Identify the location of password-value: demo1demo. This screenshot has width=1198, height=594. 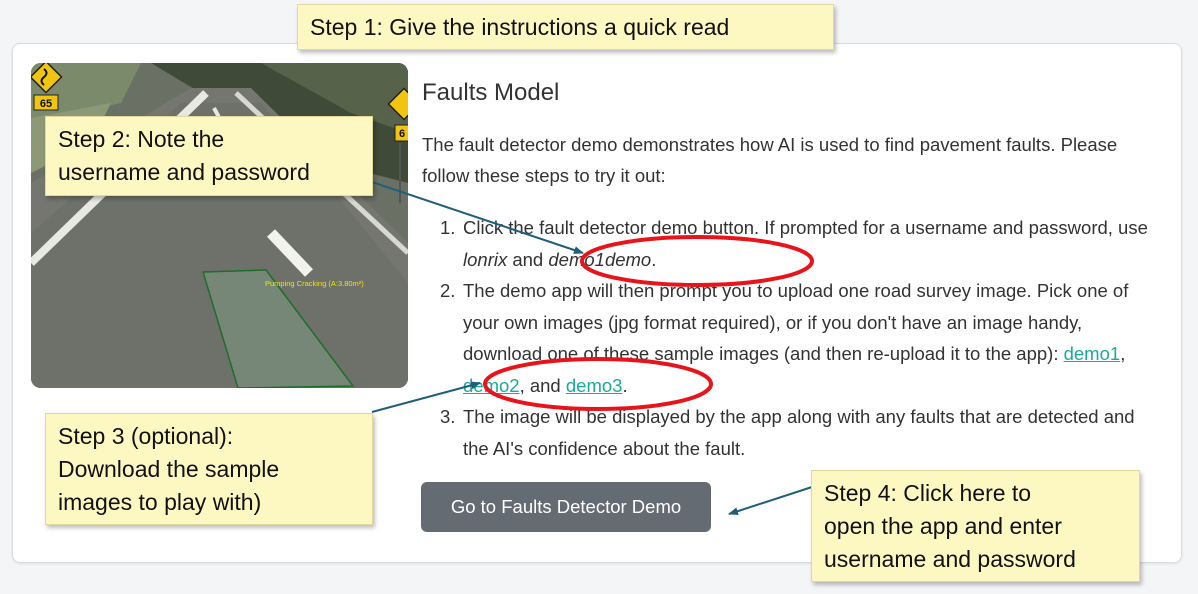
(600, 259).